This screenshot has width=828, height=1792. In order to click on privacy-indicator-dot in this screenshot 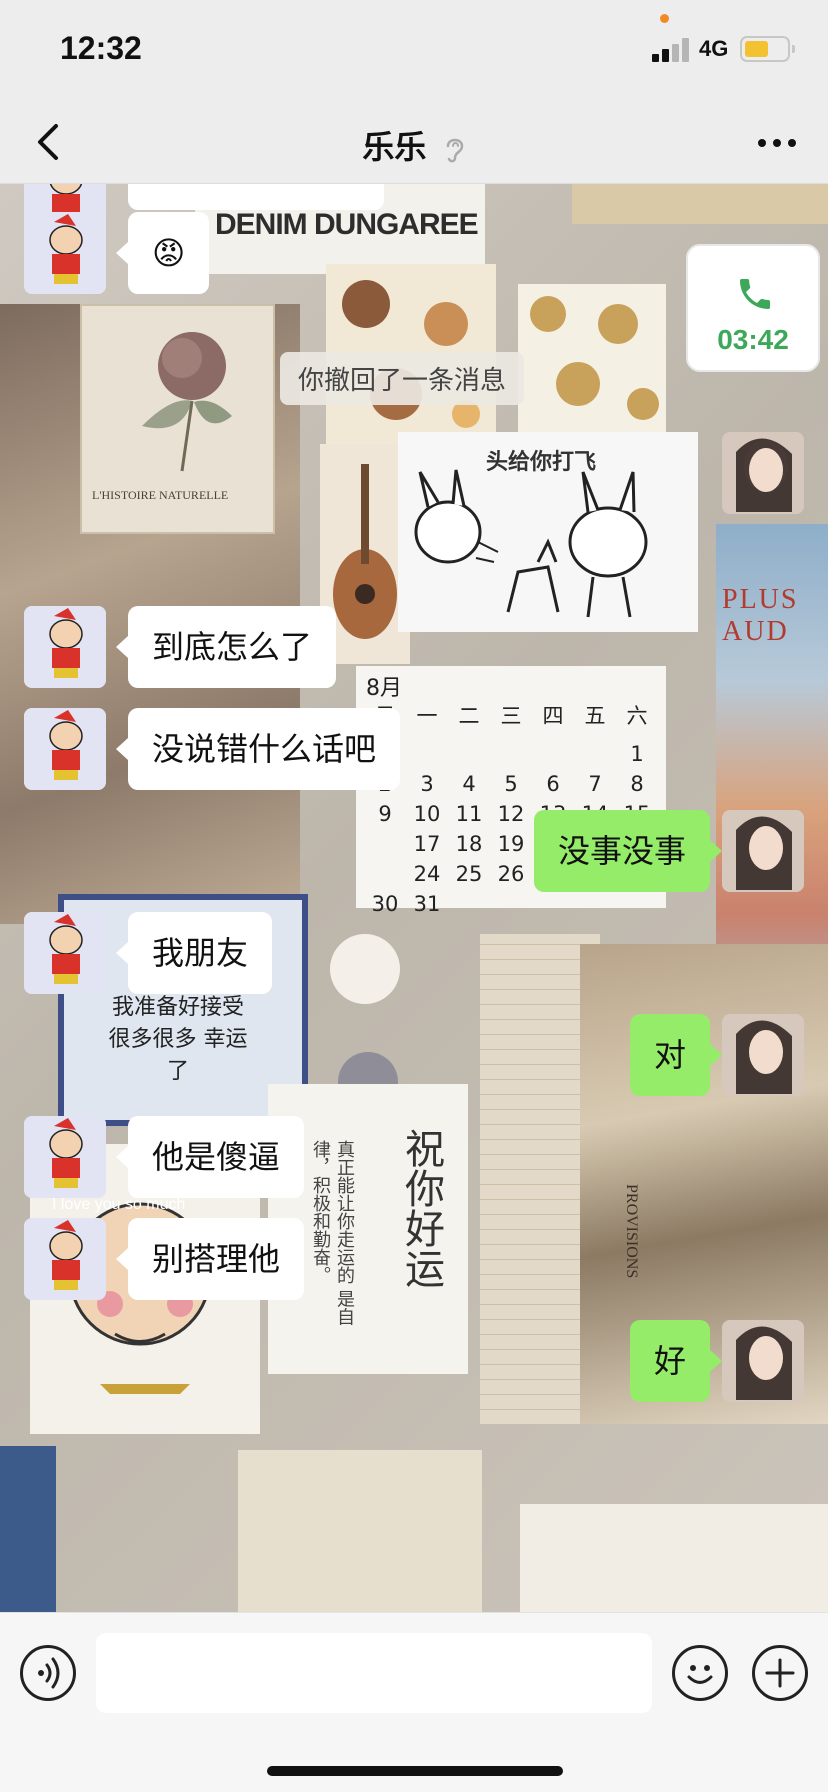, I will do `click(664, 18)`.